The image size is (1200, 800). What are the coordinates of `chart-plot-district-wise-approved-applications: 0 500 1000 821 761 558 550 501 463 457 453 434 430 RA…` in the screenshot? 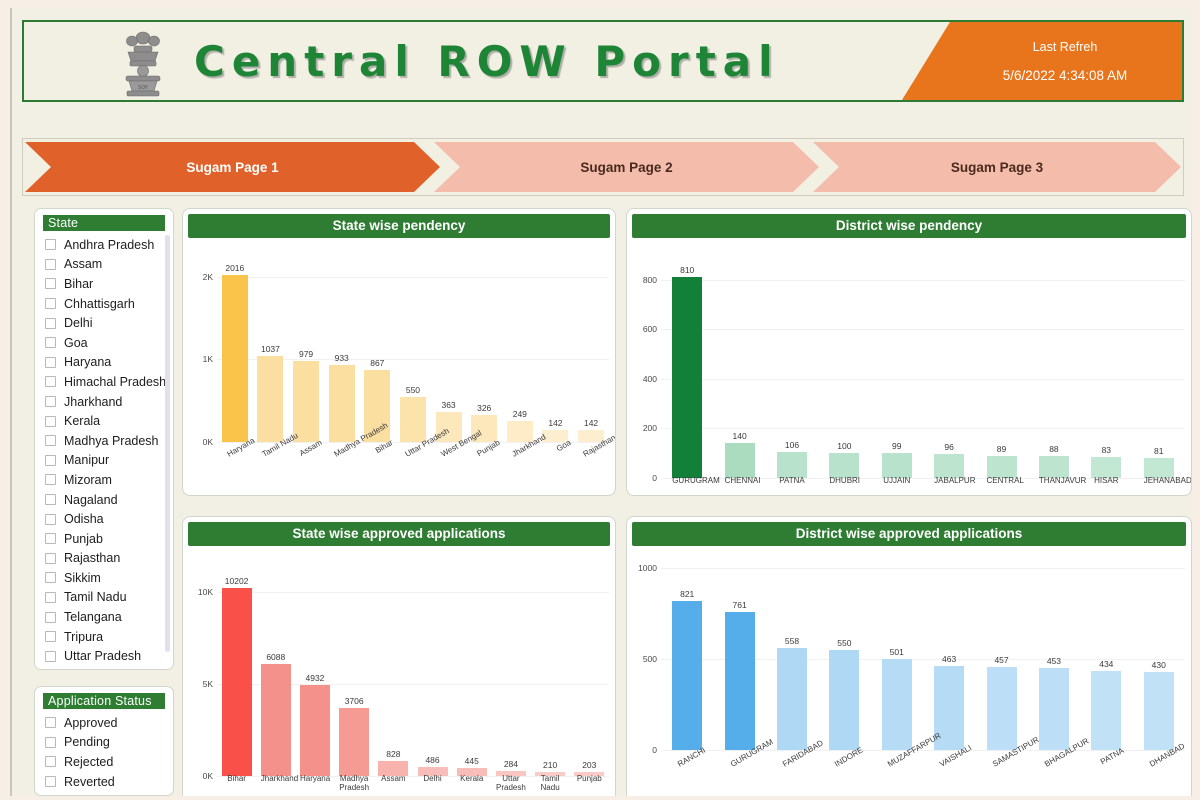 It's located at (909, 671).